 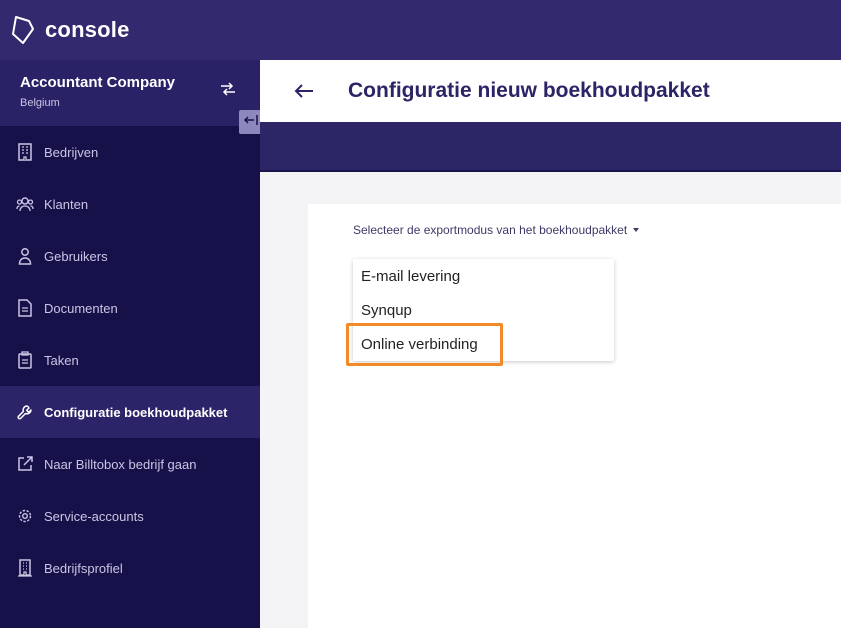 I want to click on sidebar-item-label: Gebruikers, so click(x=76, y=256).